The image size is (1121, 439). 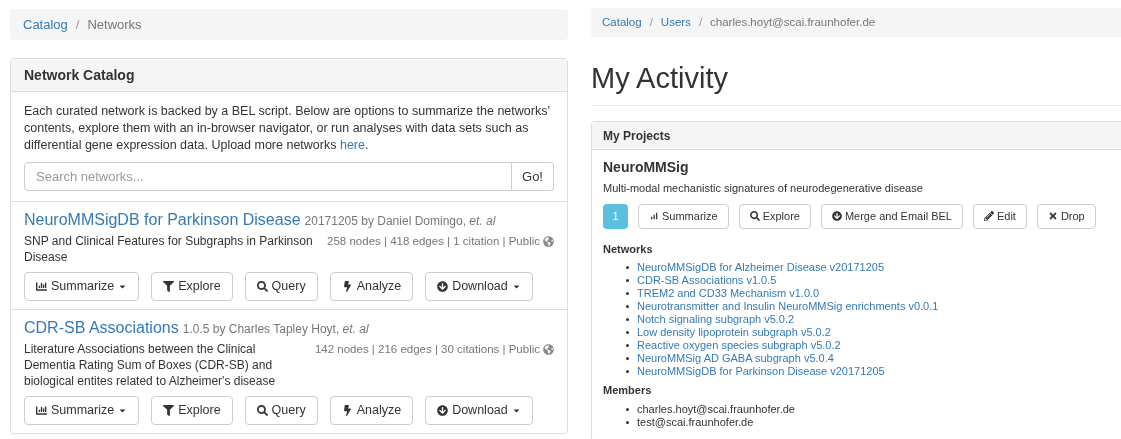 What do you see at coordinates (101, 328) in the screenshot?
I see `network-title-link: CDR-SB Associations` at bounding box center [101, 328].